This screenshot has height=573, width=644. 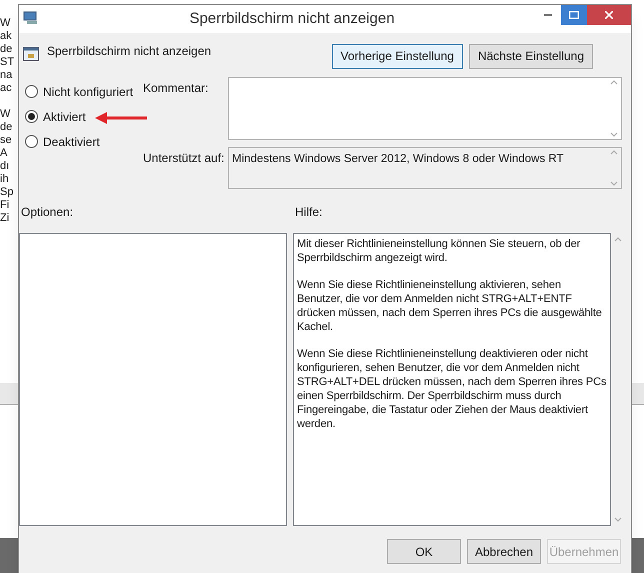 What do you see at coordinates (5, 166) in the screenshot?
I see `background-text: dı` at bounding box center [5, 166].